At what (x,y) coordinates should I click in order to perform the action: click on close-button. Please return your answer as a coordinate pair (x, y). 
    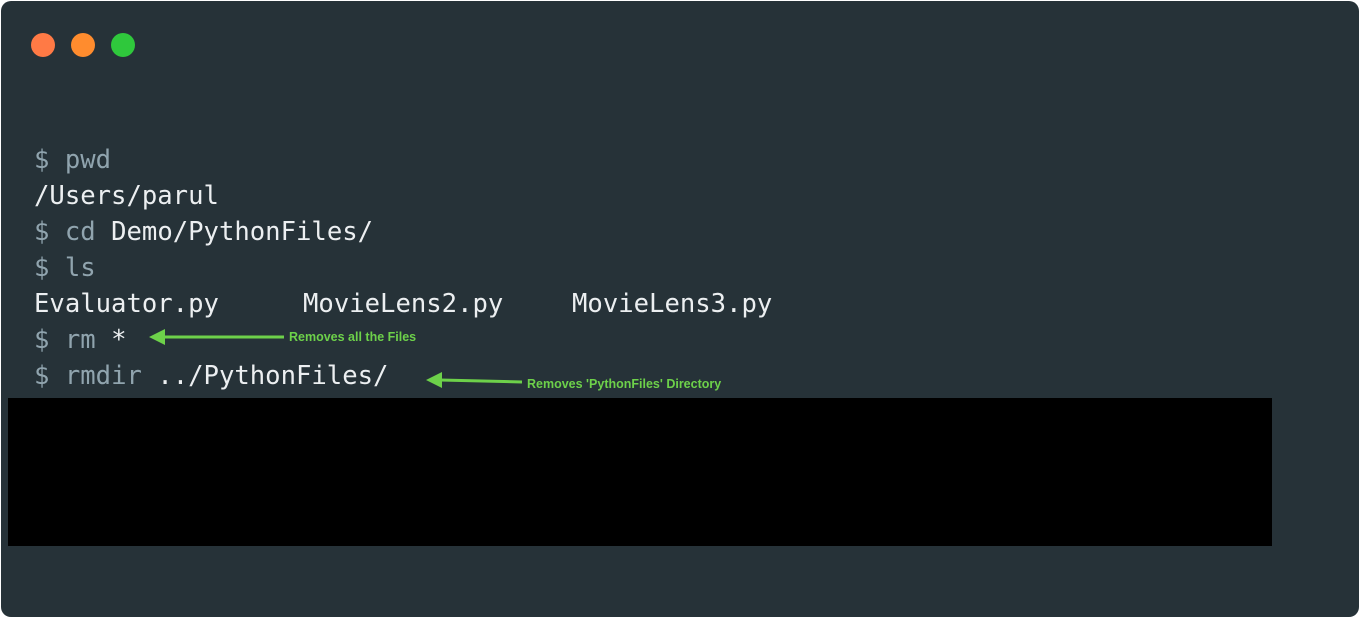
    Looking at the image, I should click on (43, 45).